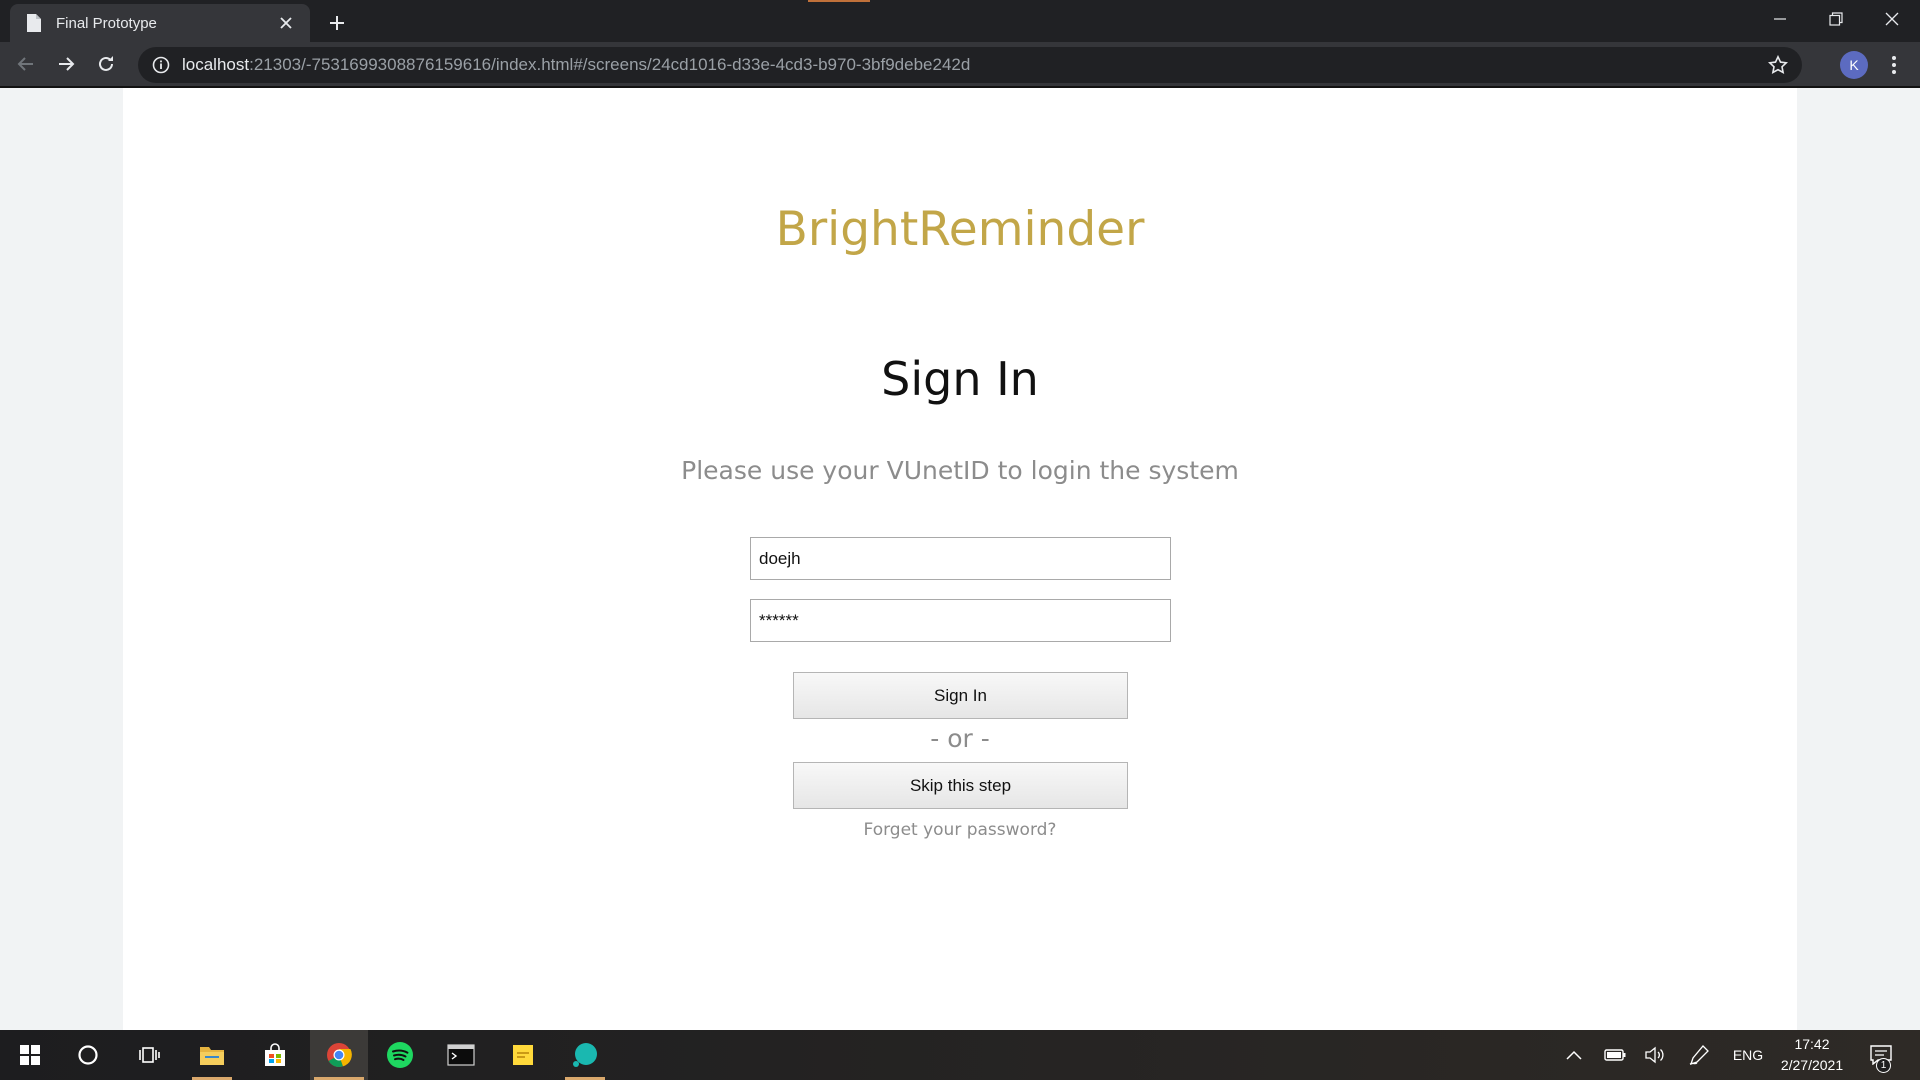 This screenshot has height=1080, width=1920. Describe the element at coordinates (1894, 65) in the screenshot. I see `menu-dots-icon` at that location.